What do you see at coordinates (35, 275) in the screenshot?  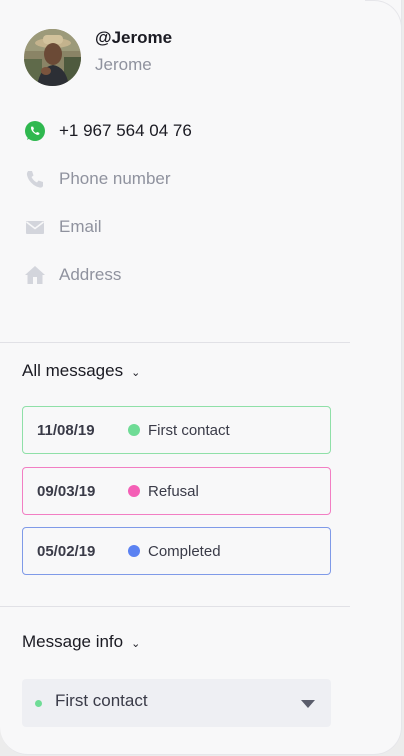 I see `home-icon` at bounding box center [35, 275].